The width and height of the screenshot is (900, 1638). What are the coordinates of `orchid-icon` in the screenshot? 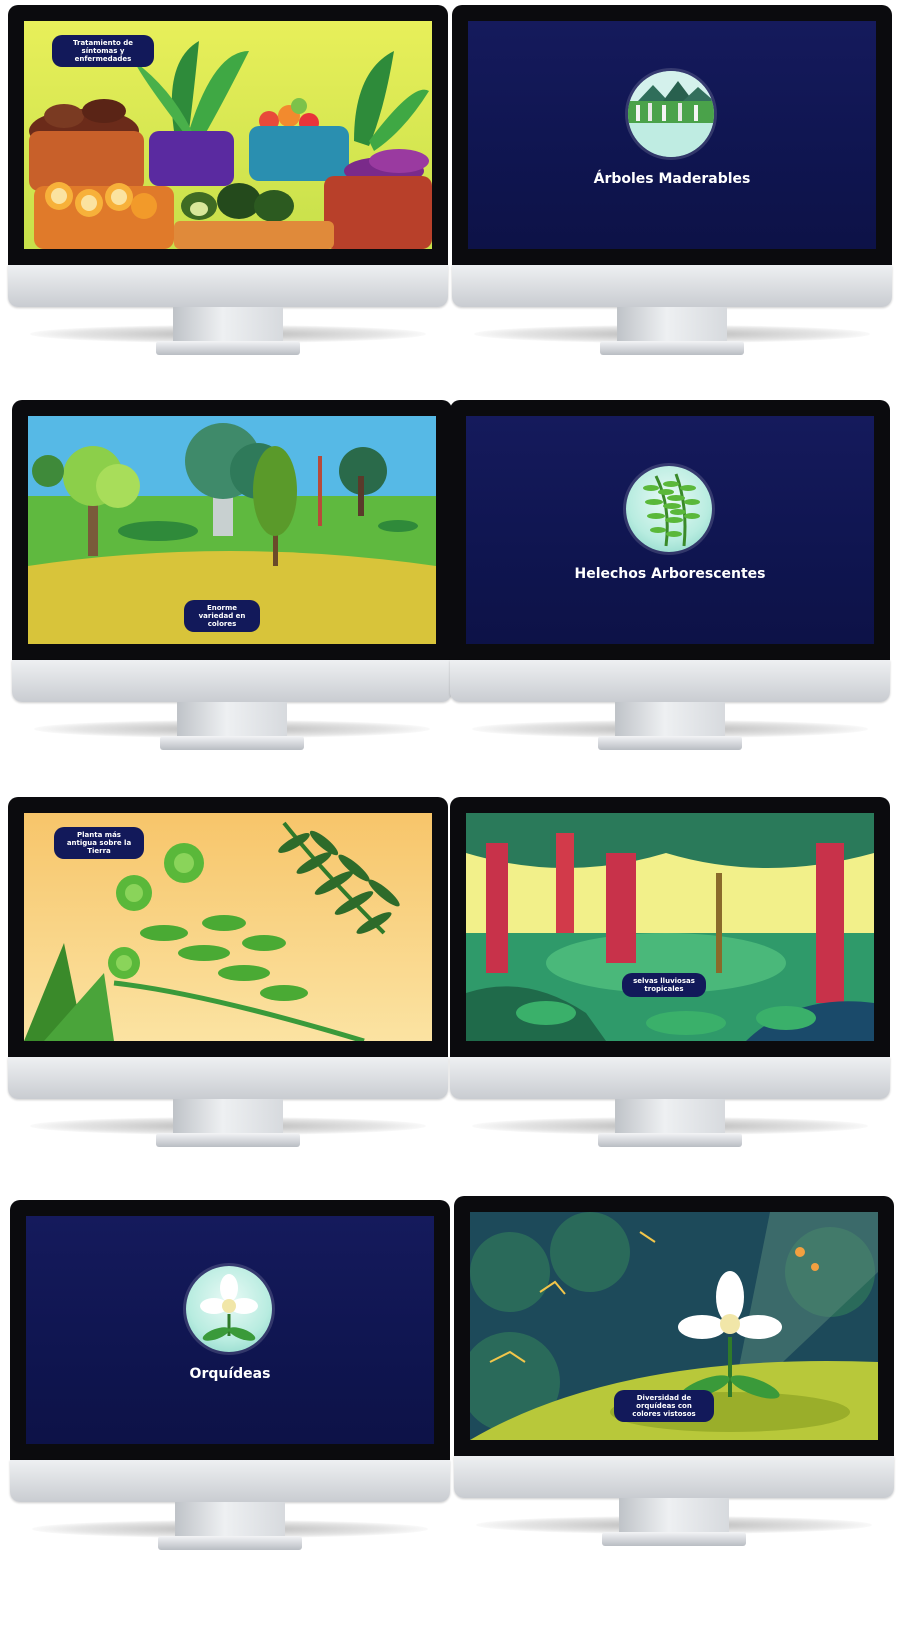 It's located at (229, 1309).